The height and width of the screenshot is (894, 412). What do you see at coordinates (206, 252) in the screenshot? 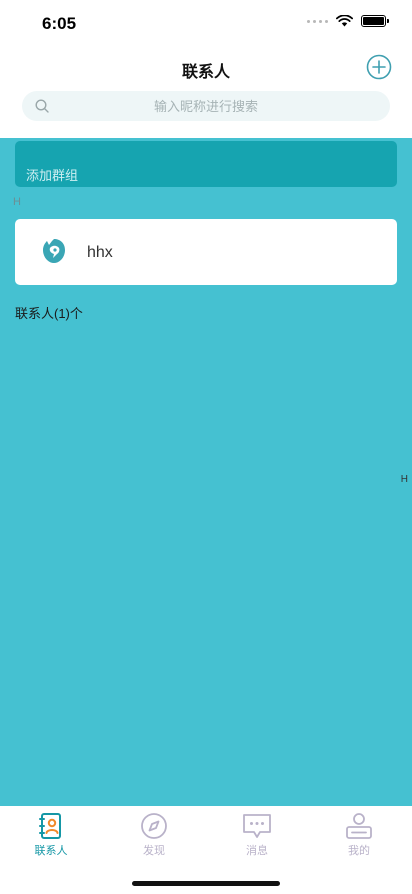
I see `contact-item: hhx` at bounding box center [206, 252].